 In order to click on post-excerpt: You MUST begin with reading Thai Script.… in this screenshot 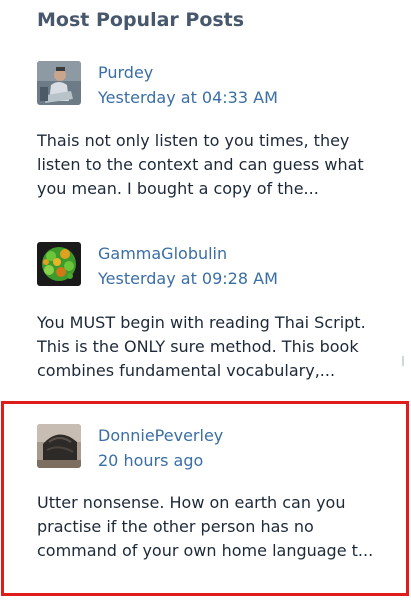, I will do `click(212, 347)`.